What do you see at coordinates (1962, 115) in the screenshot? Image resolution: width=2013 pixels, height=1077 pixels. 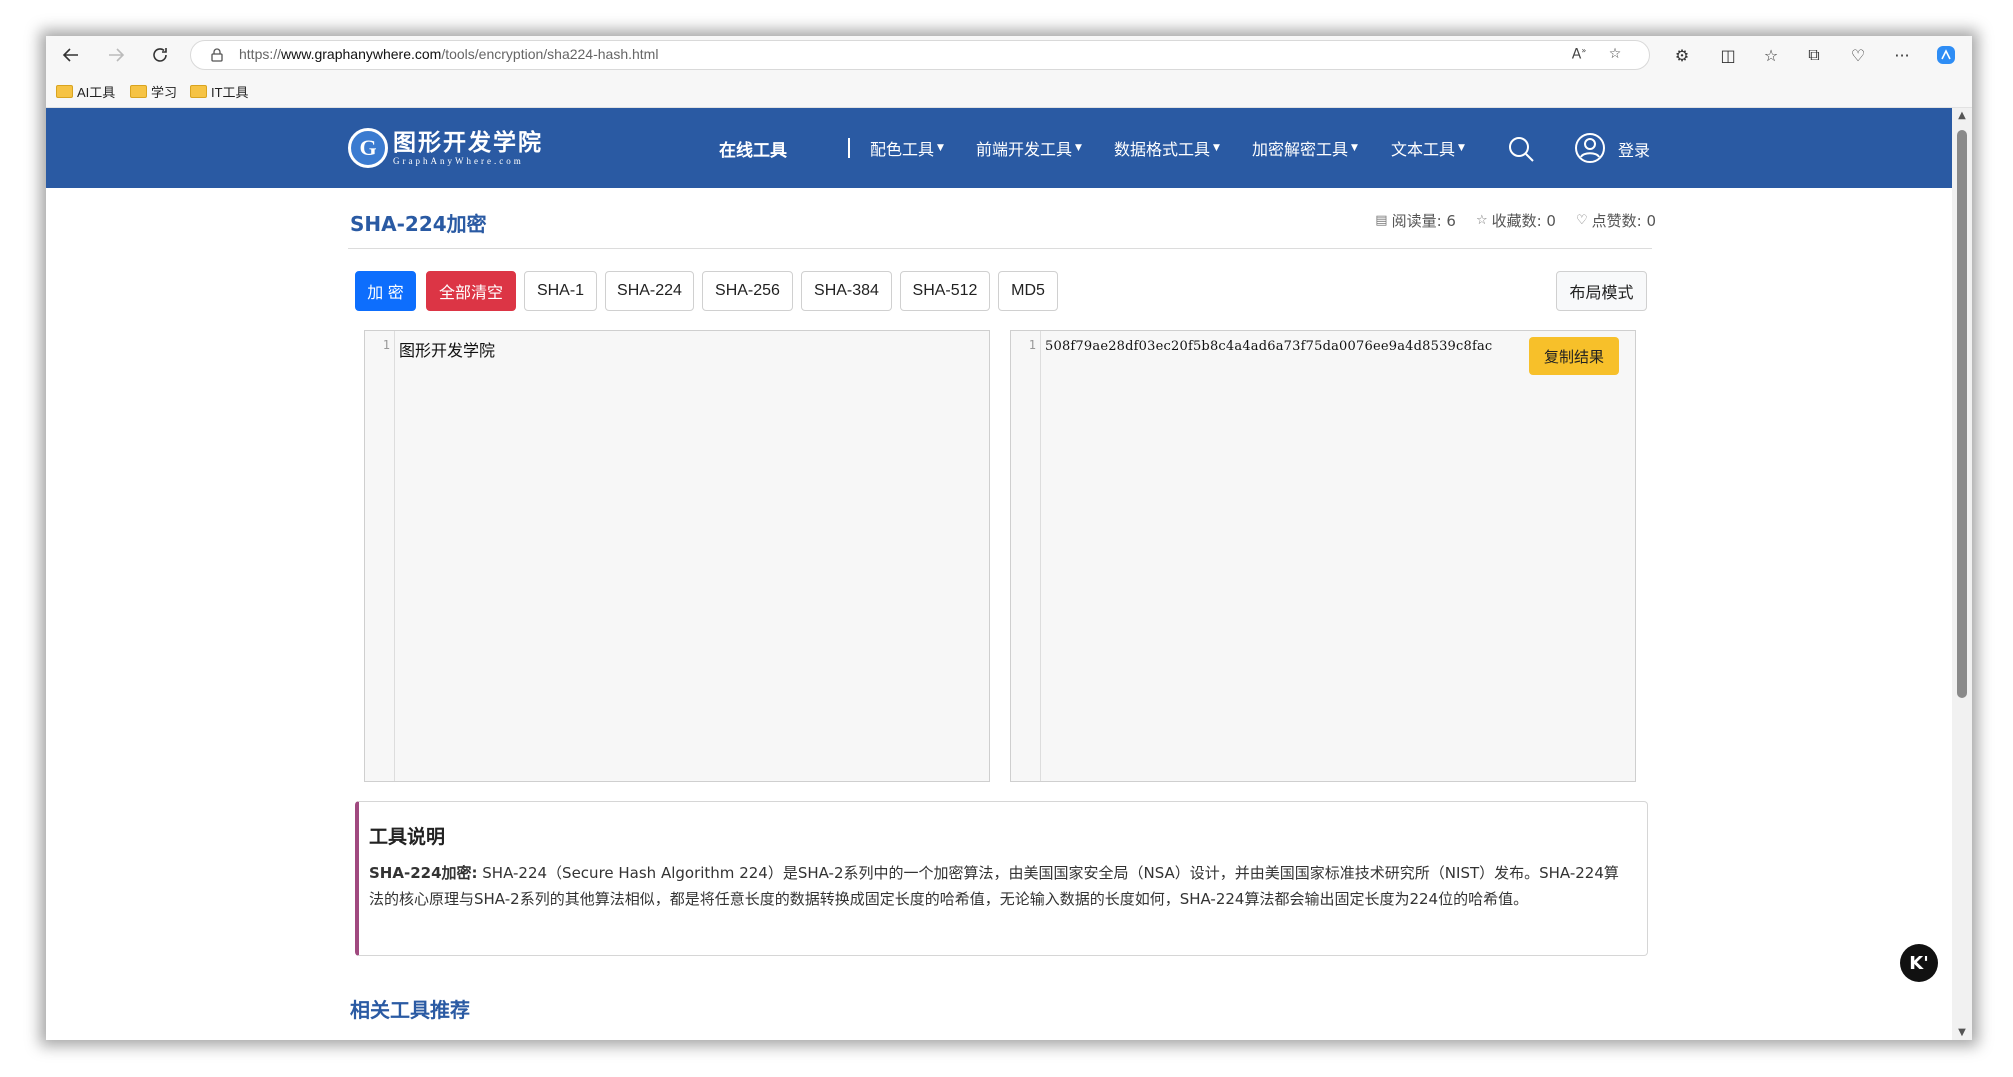 I see `scroll-up-icon: ▲` at bounding box center [1962, 115].